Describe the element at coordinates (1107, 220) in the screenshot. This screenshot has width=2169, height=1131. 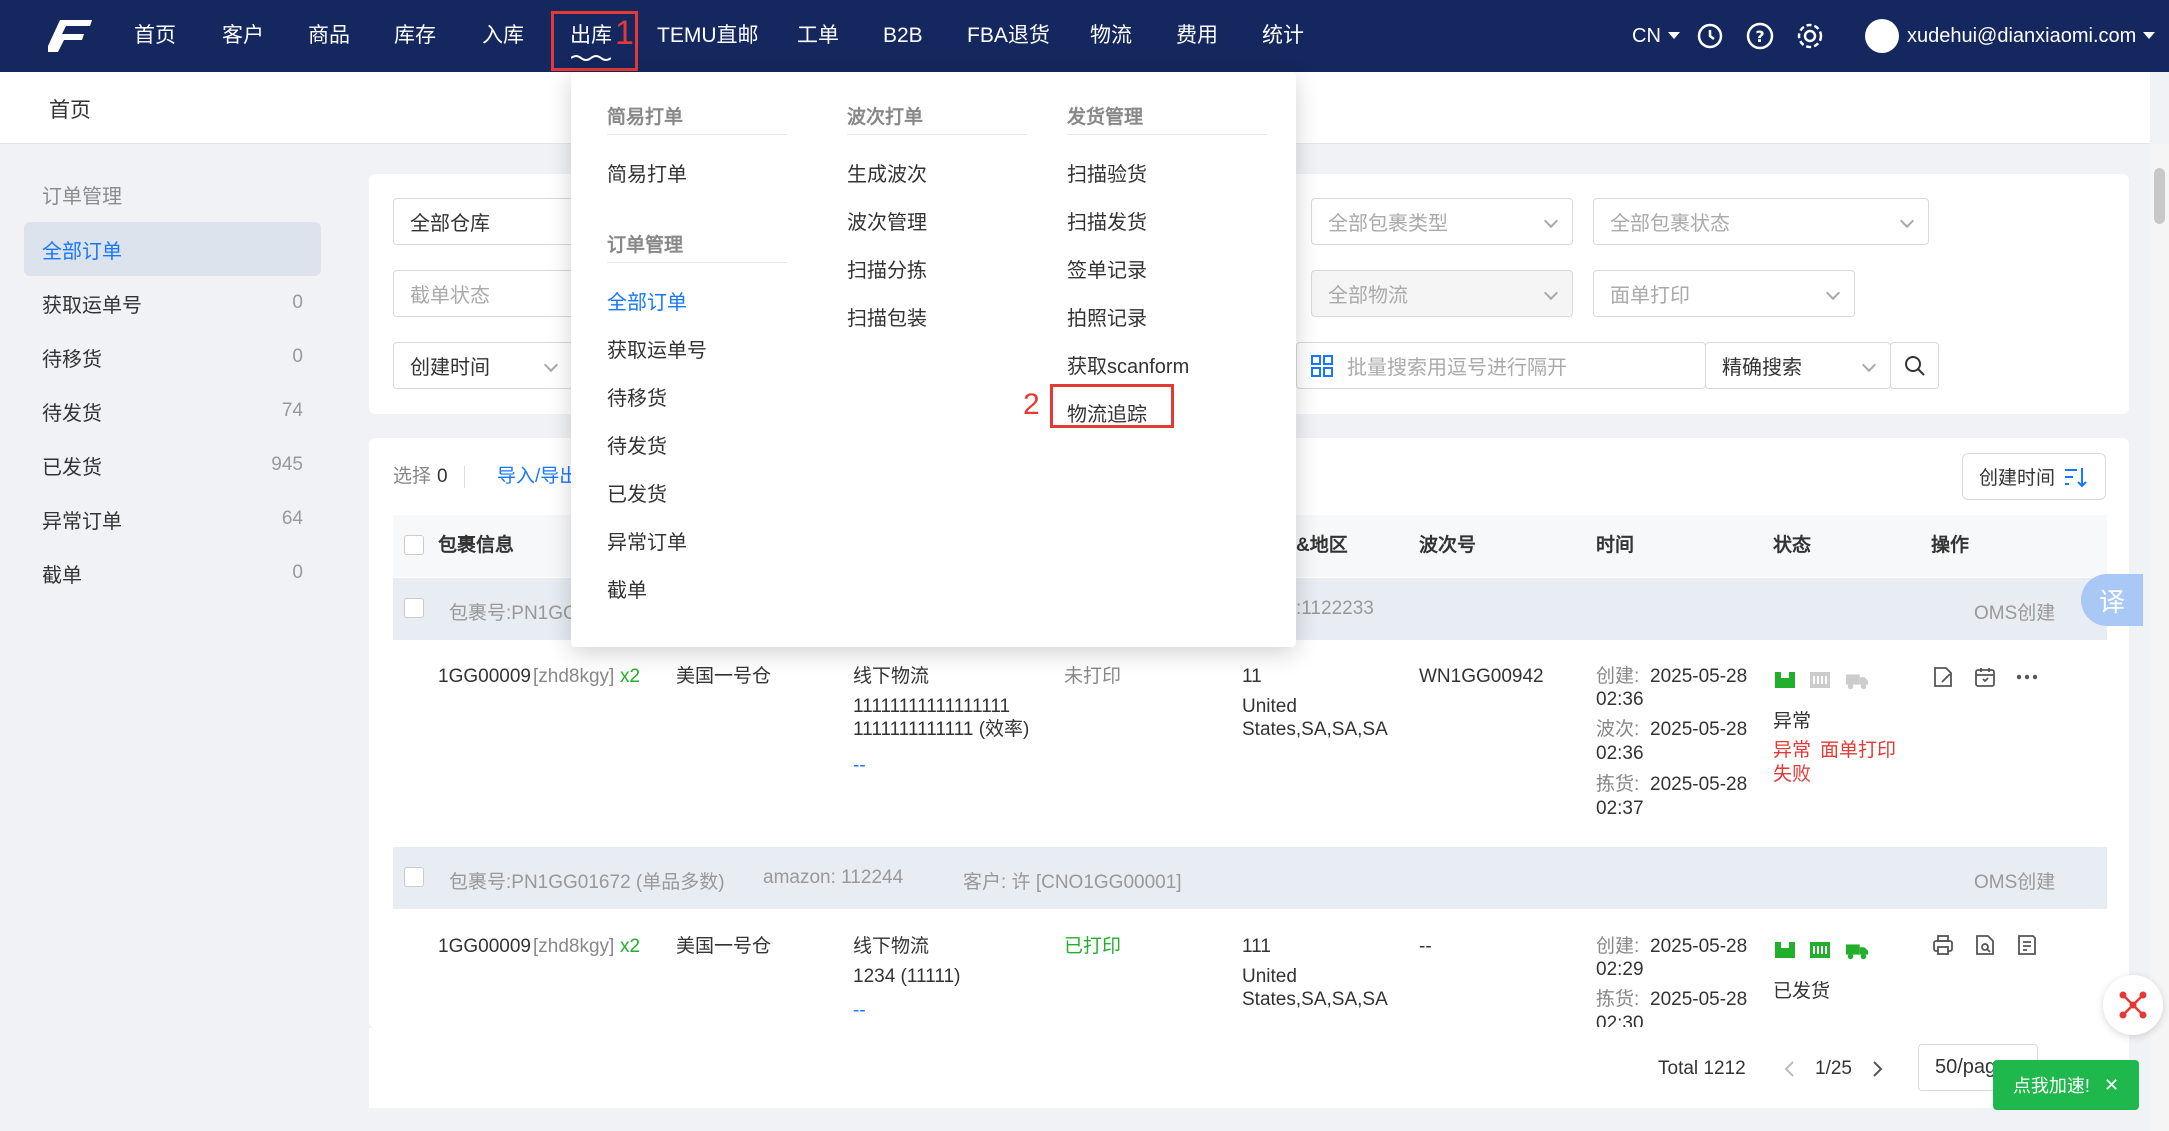
I see `menu-item-scan-ship: 扫描发货` at that location.